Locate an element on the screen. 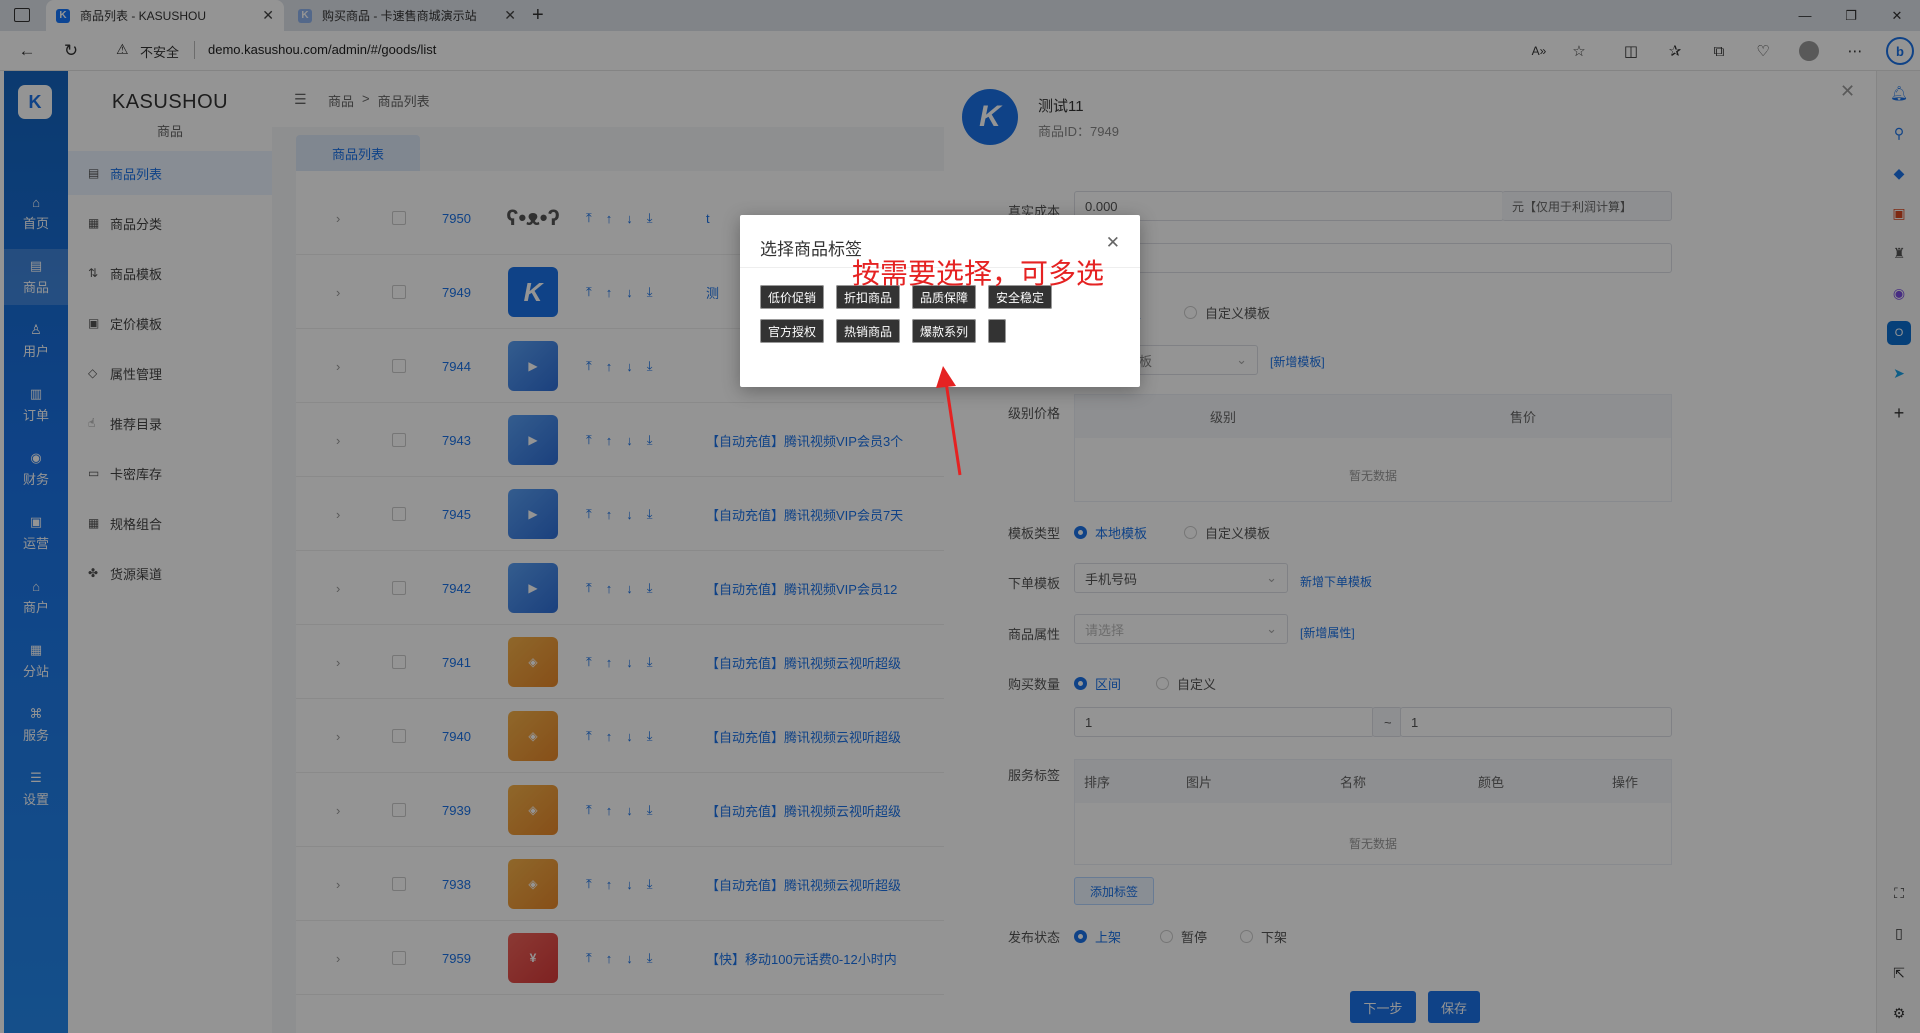  tag-option: 热销商品 is located at coordinates (868, 331).